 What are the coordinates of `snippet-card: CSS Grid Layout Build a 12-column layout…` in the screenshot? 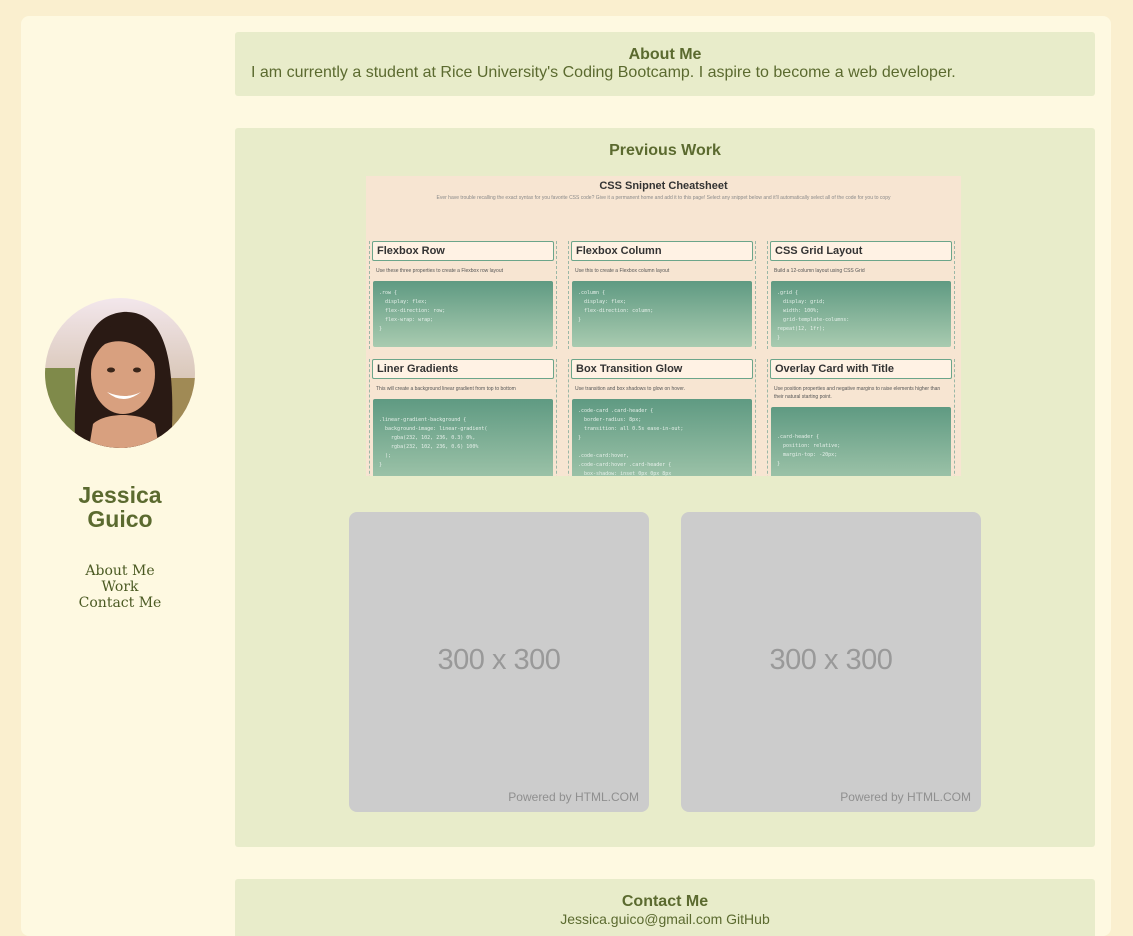 It's located at (861, 295).